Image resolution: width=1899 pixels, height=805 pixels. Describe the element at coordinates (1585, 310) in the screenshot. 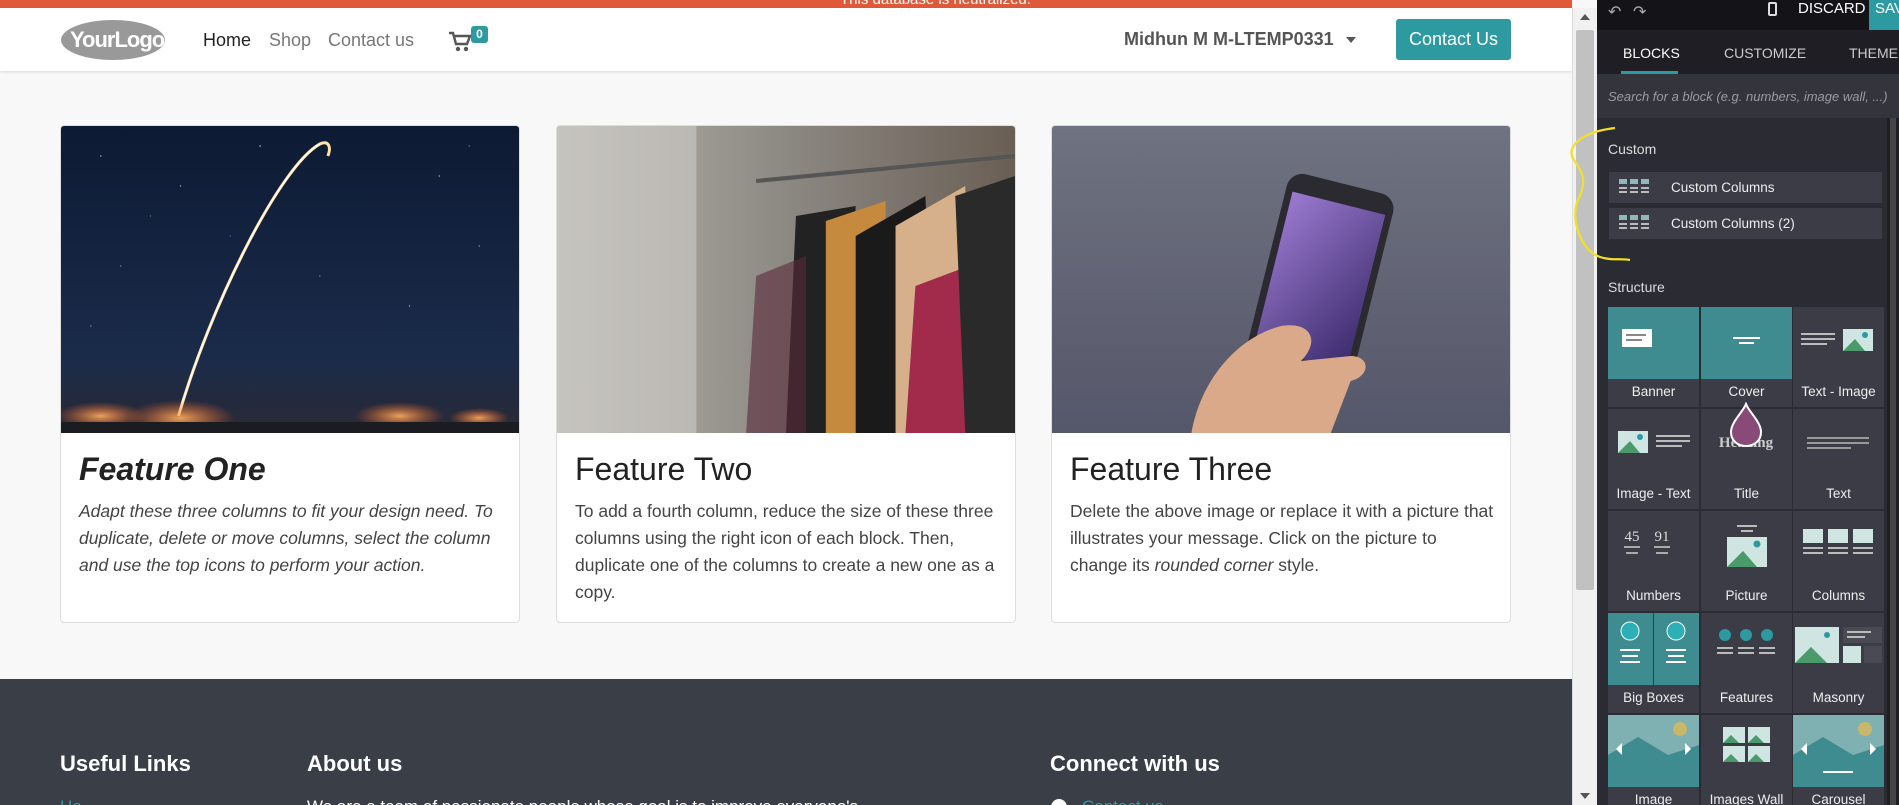

I see `scrollbar-thumb` at that location.